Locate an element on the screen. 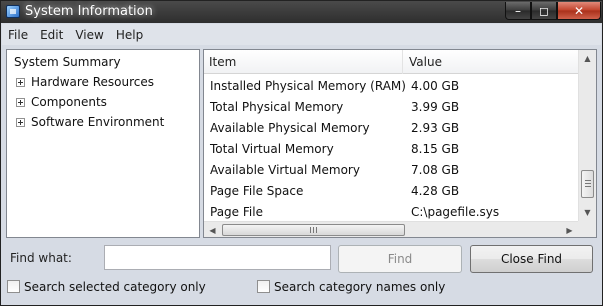 The width and height of the screenshot is (603, 306). tree-item-label: System Summary is located at coordinates (67, 62).